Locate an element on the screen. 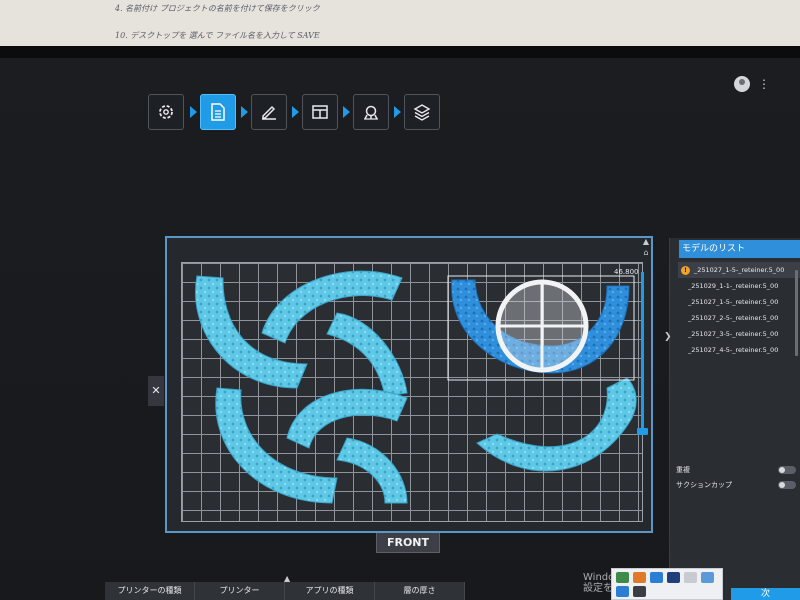 The height and width of the screenshot is (600, 800). bottom-settings-bar: プリンターの種類 プリンター アプリの種類 層の厚さ is located at coordinates (285, 591).